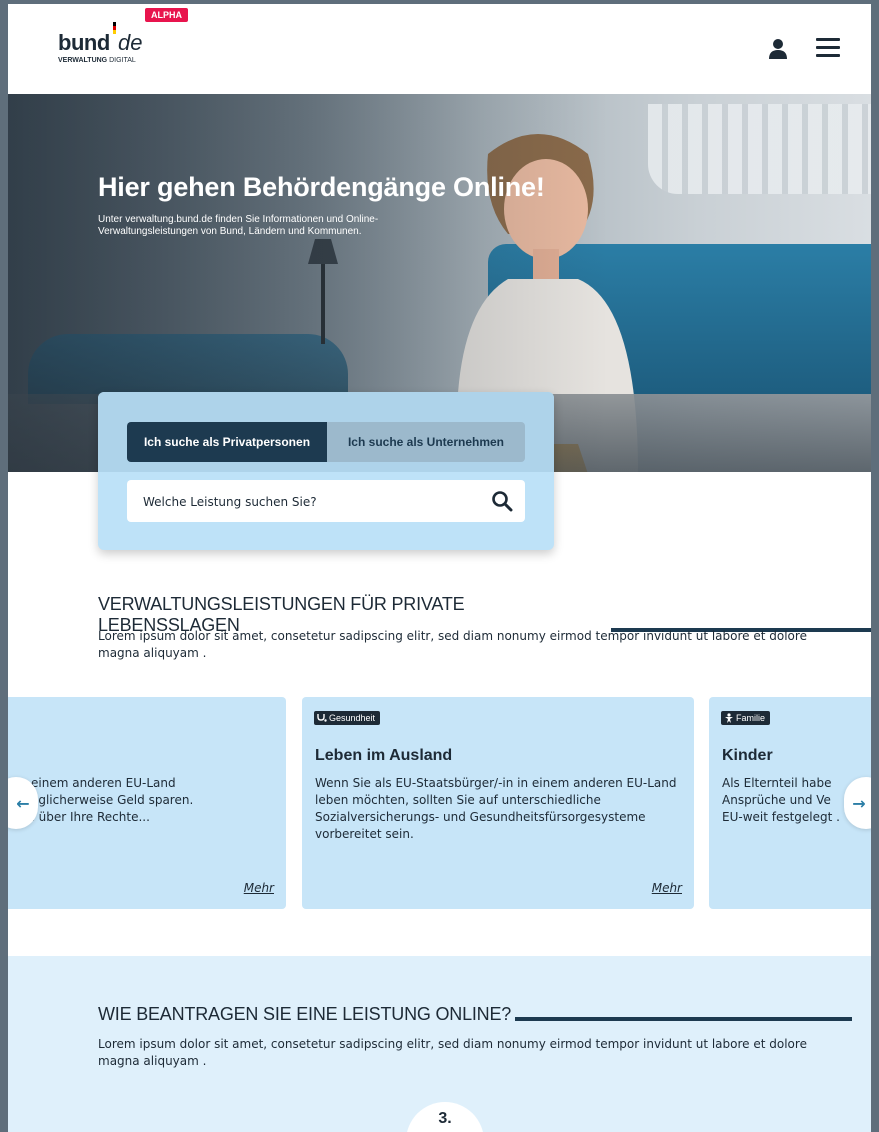 The width and height of the screenshot is (879, 1132). What do you see at coordinates (729, 718) in the screenshot?
I see `family-icon` at bounding box center [729, 718].